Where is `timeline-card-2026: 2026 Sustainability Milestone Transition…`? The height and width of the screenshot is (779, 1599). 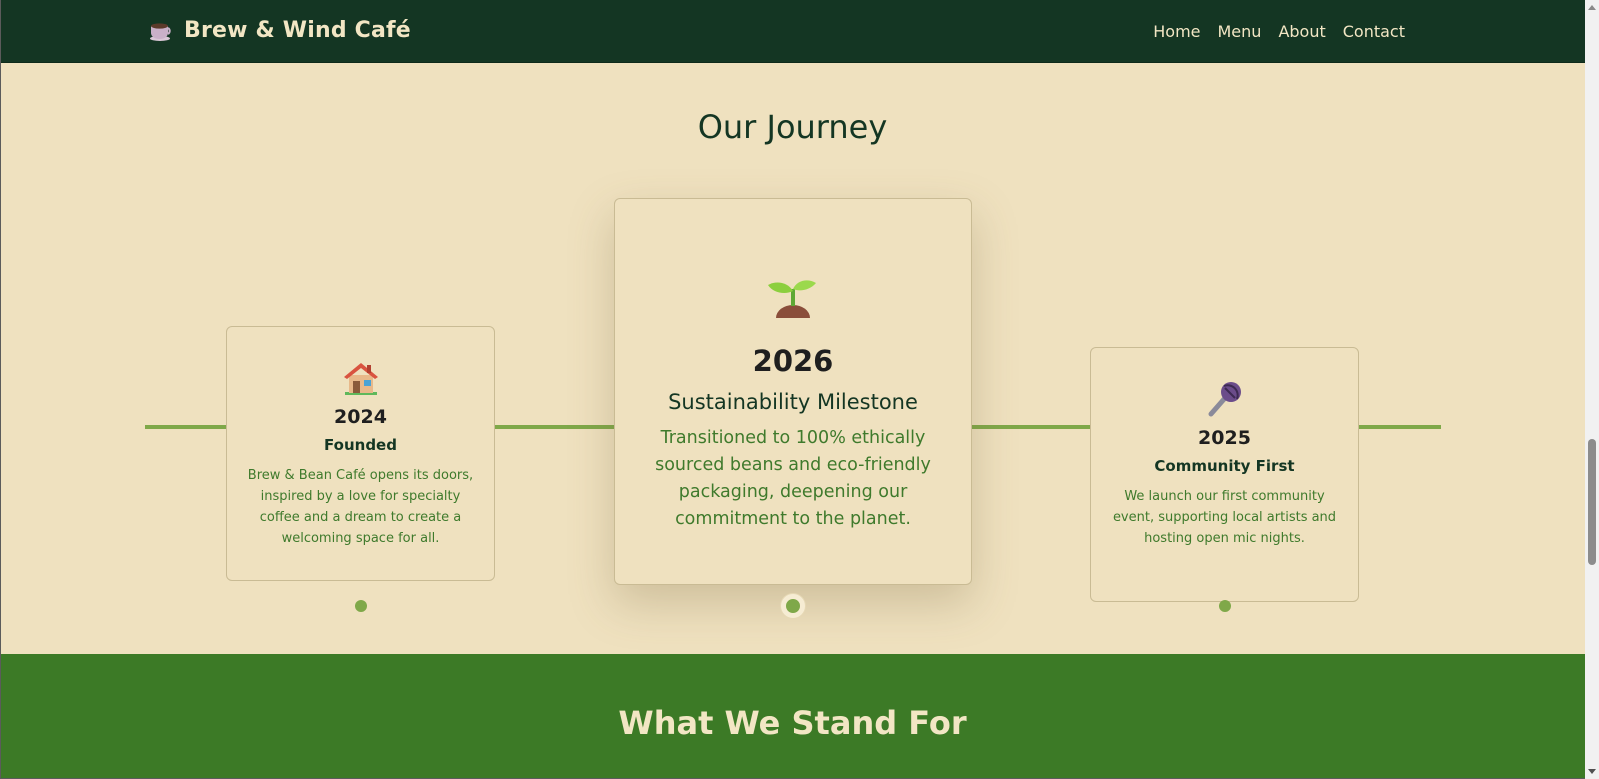 timeline-card-2026: 2026 Sustainability Milestone Transition… is located at coordinates (793, 391).